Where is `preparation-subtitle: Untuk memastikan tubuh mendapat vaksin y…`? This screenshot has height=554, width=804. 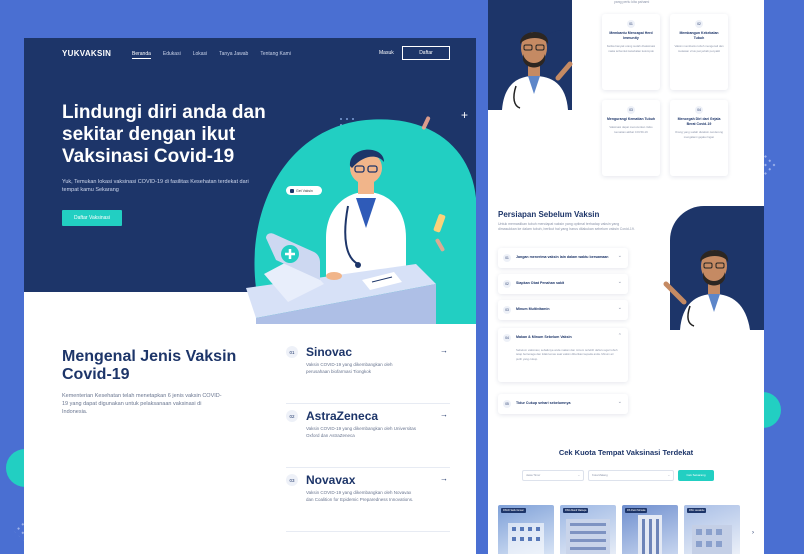
preparation-subtitle: Untuk memastikan tubuh mendapat vaksin y… is located at coordinates (566, 226).